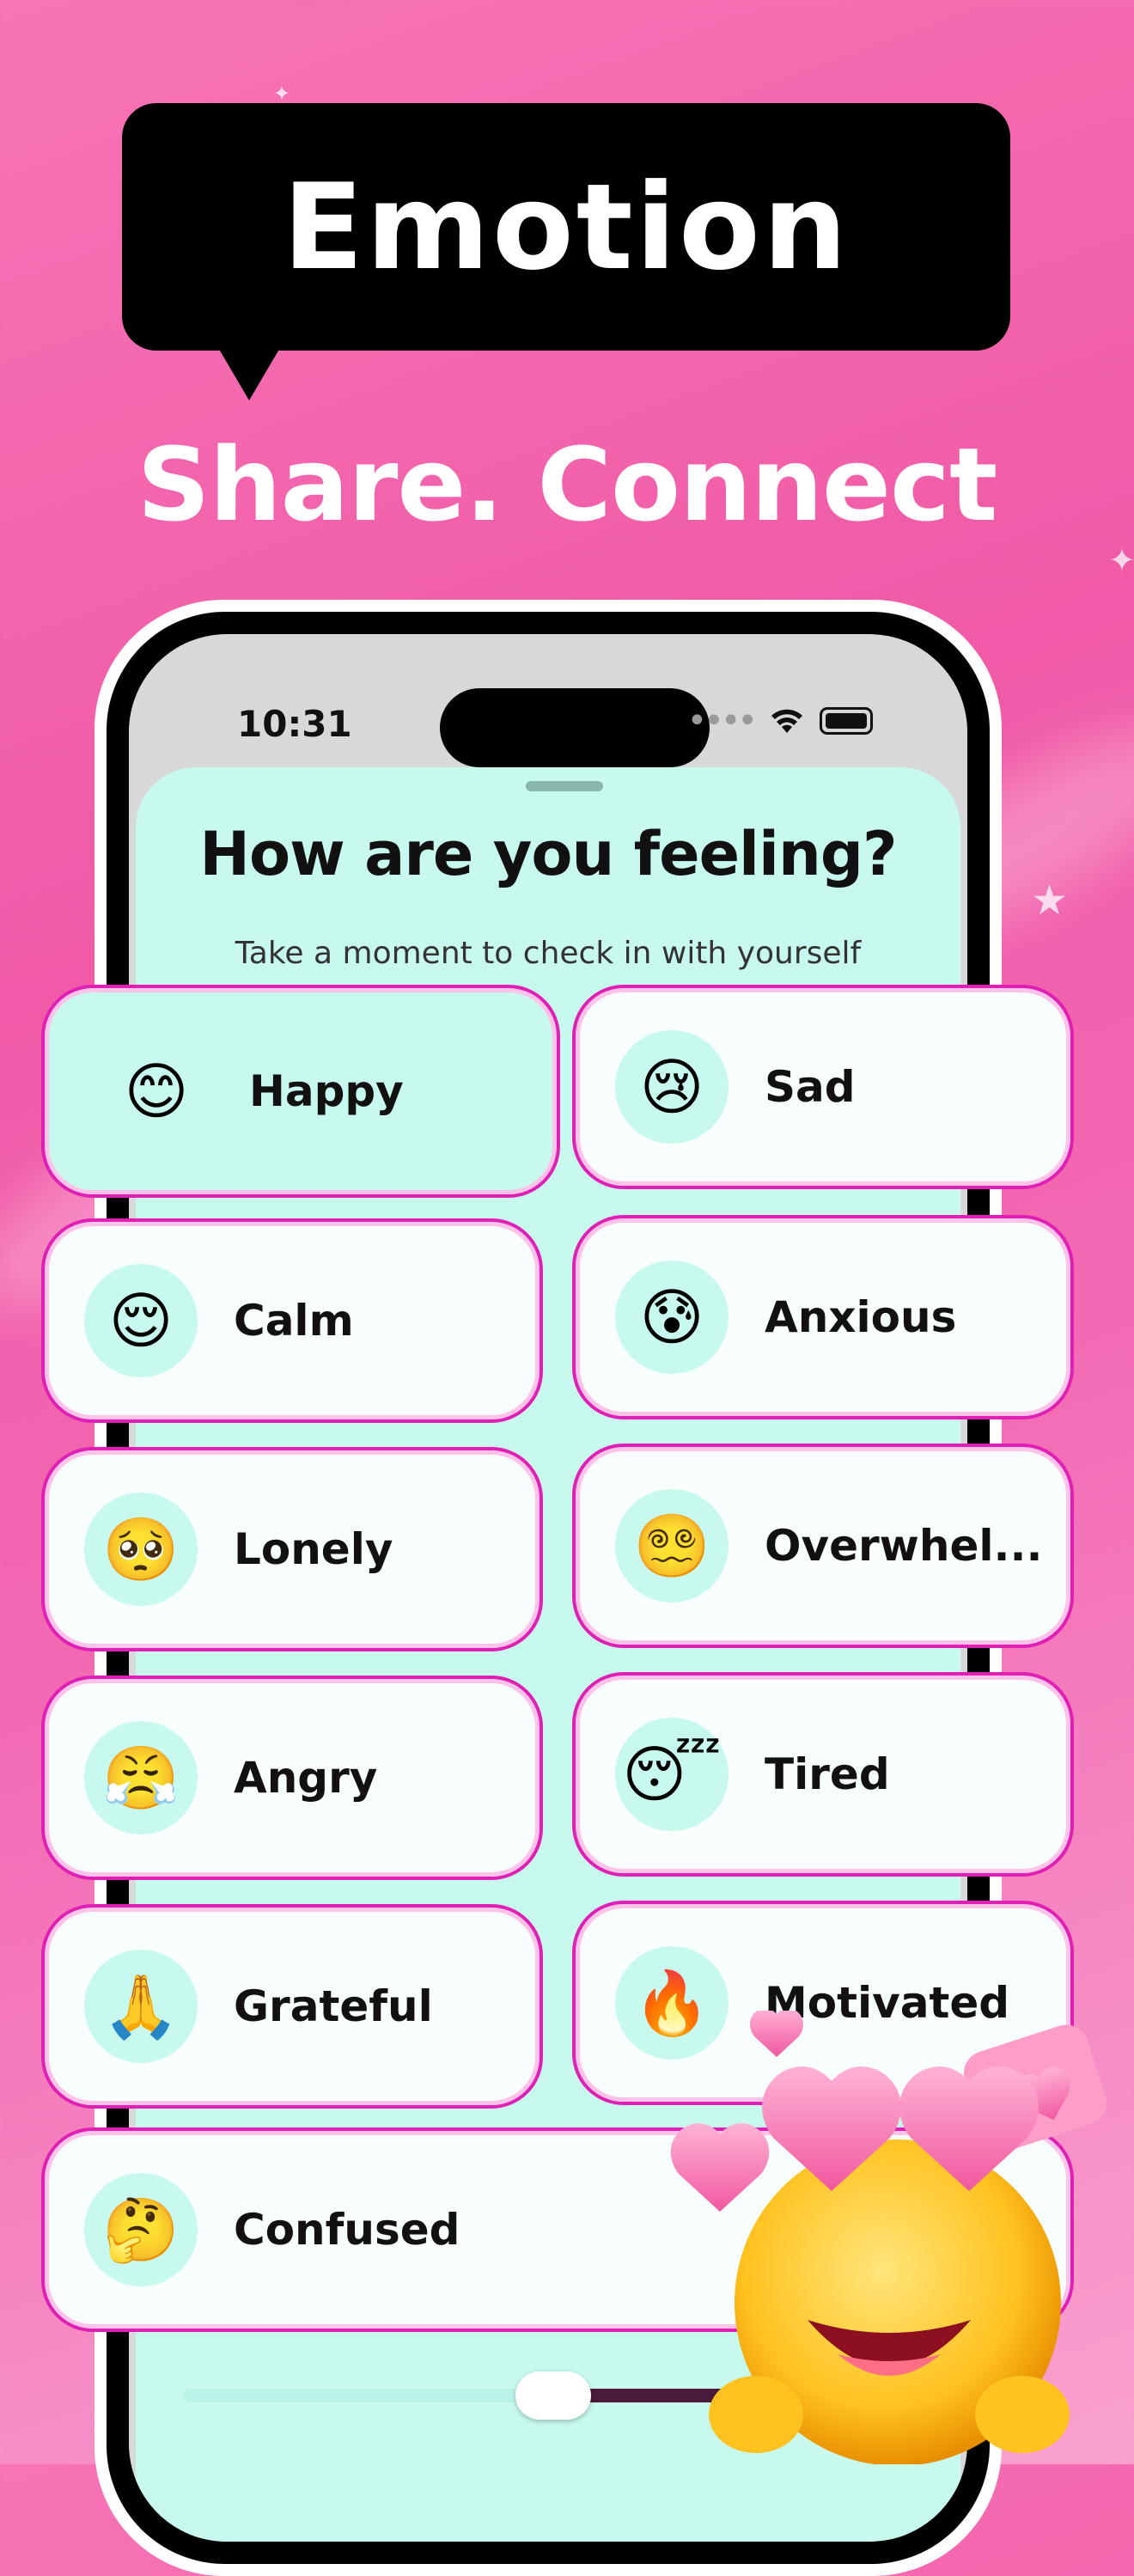 The height and width of the screenshot is (2576, 1134). I want to click on emotion-label: Lonely, so click(313, 1549).